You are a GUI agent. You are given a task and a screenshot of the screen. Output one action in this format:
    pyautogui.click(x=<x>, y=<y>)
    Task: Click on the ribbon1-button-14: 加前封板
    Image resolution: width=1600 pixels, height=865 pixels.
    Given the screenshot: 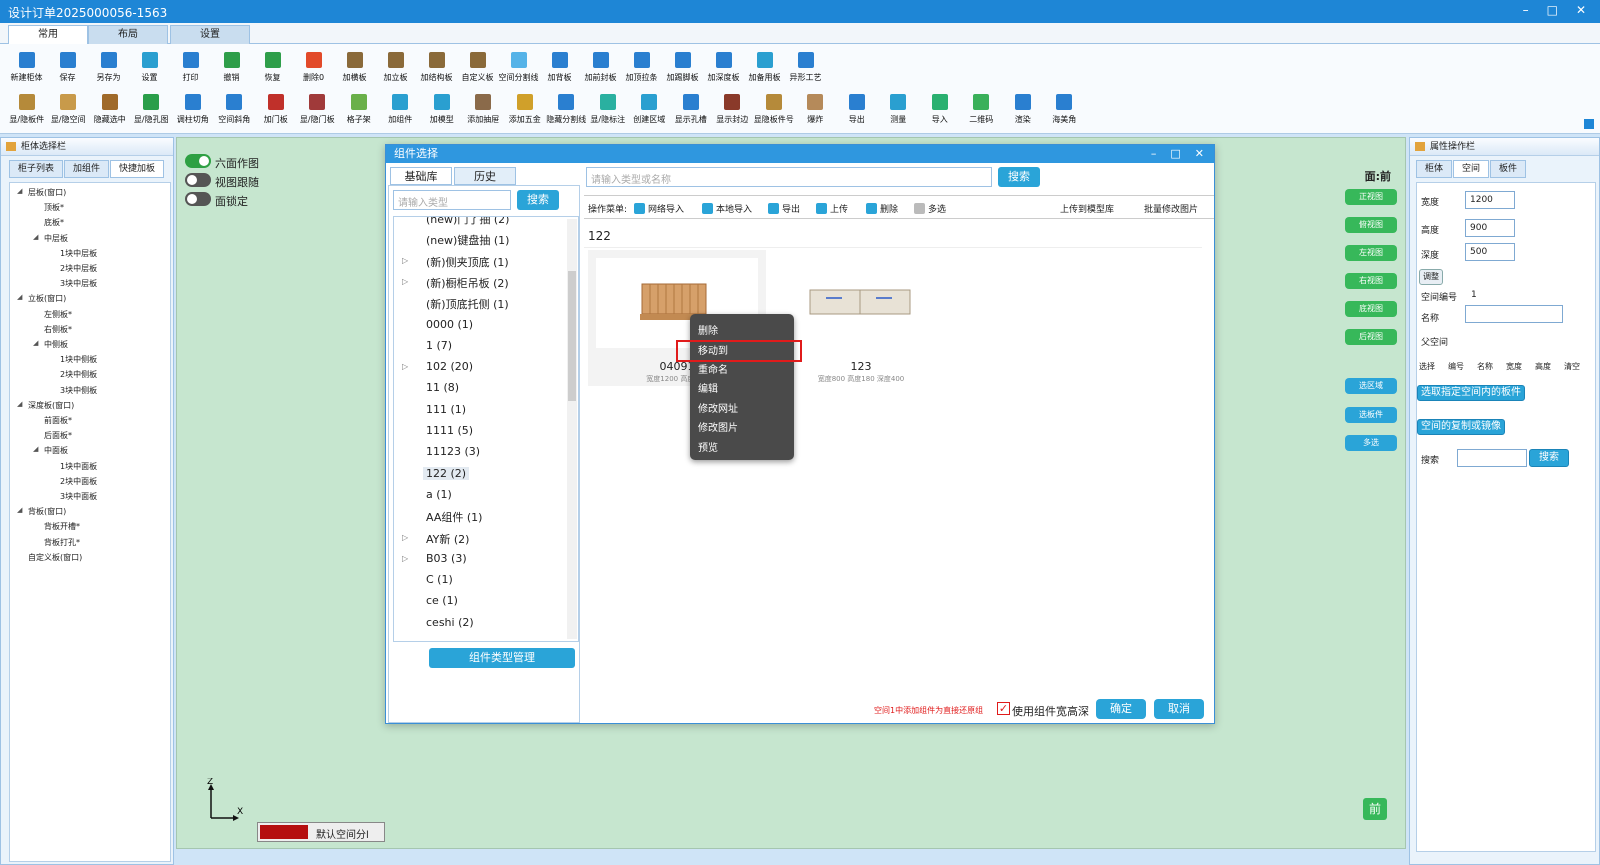 What is the action you would take?
    pyautogui.click(x=600, y=66)
    